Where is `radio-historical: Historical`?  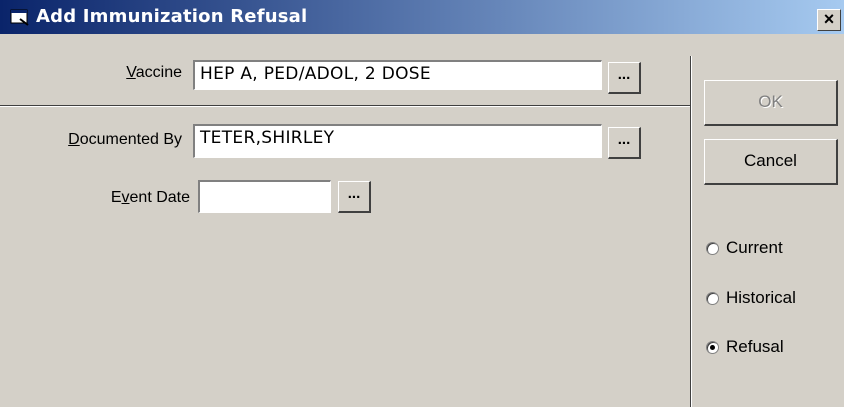 radio-historical: Historical is located at coordinates (751, 298).